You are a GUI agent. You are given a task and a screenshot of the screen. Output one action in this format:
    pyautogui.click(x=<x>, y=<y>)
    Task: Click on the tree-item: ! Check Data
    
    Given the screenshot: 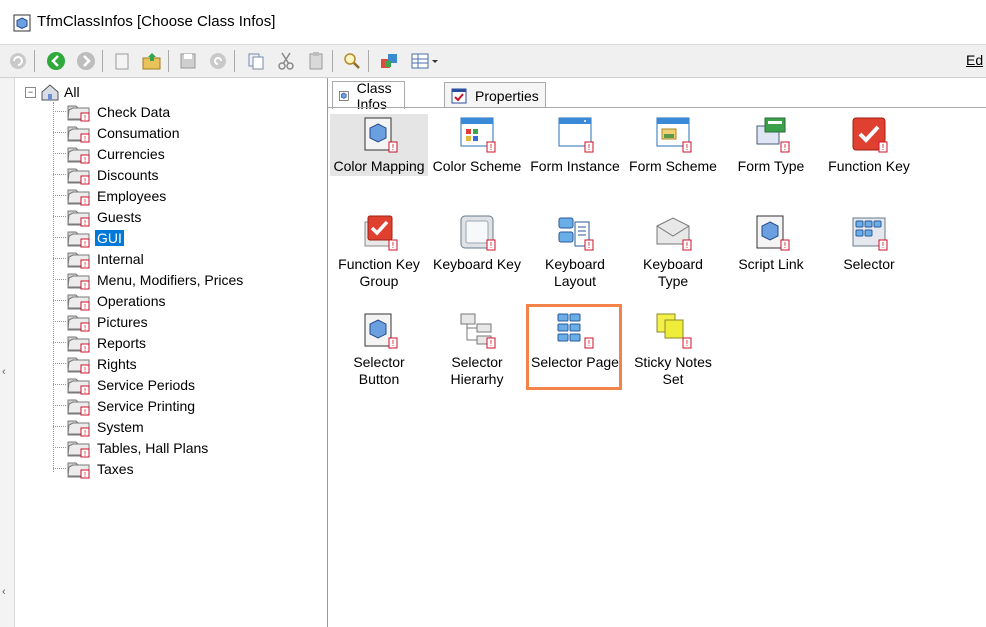 What is the action you would take?
    pyautogui.click(x=149, y=111)
    